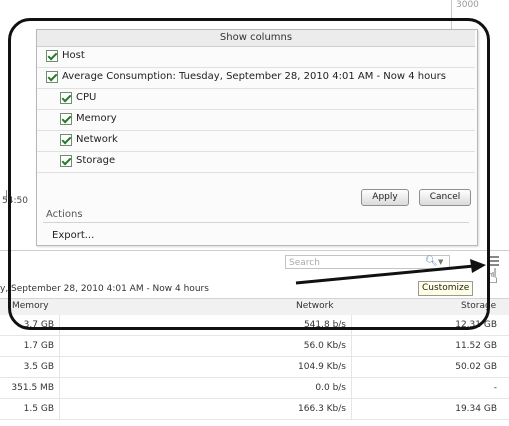 The height and width of the screenshot is (426, 509). What do you see at coordinates (478, 306) in the screenshot?
I see `column-header-storage: Storage` at bounding box center [478, 306].